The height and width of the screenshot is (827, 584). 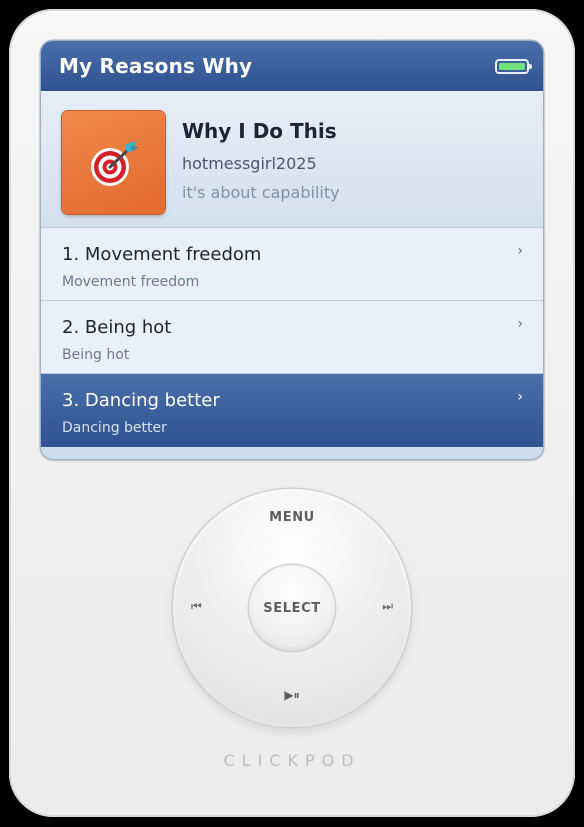 I want to click on list-item-subtitle: Movement freedom, so click(x=131, y=282).